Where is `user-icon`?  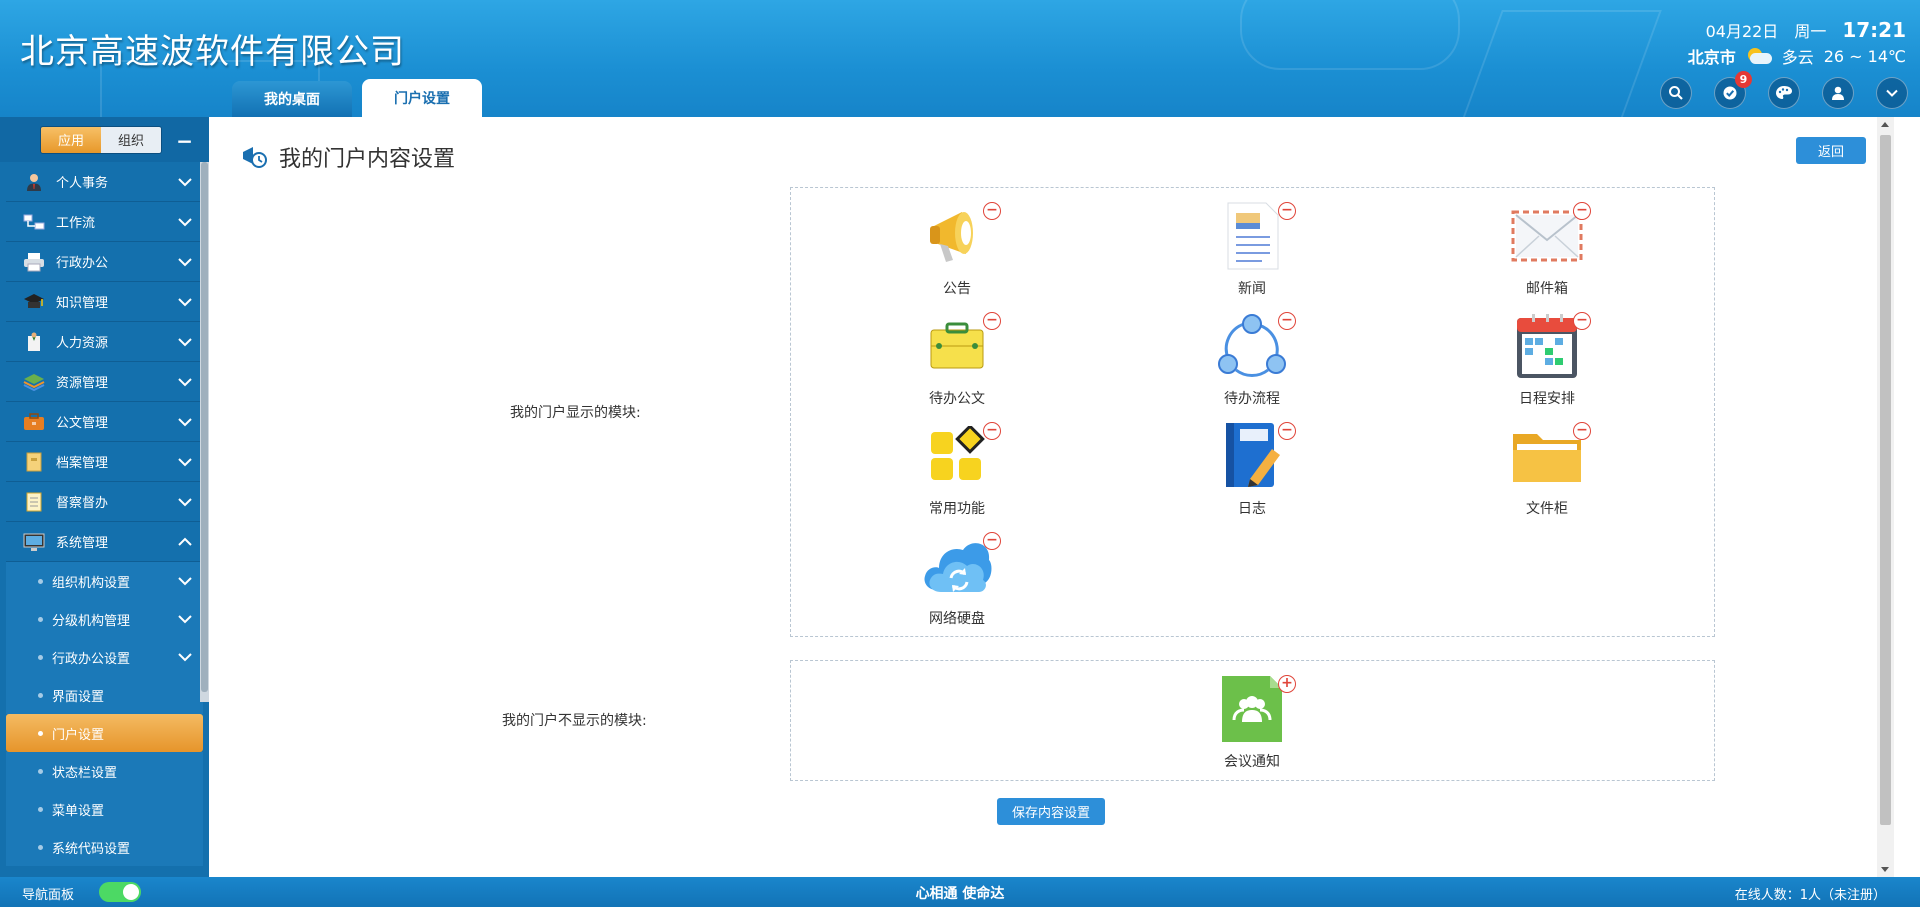
user-icon is located at coordinates (1838, 93).